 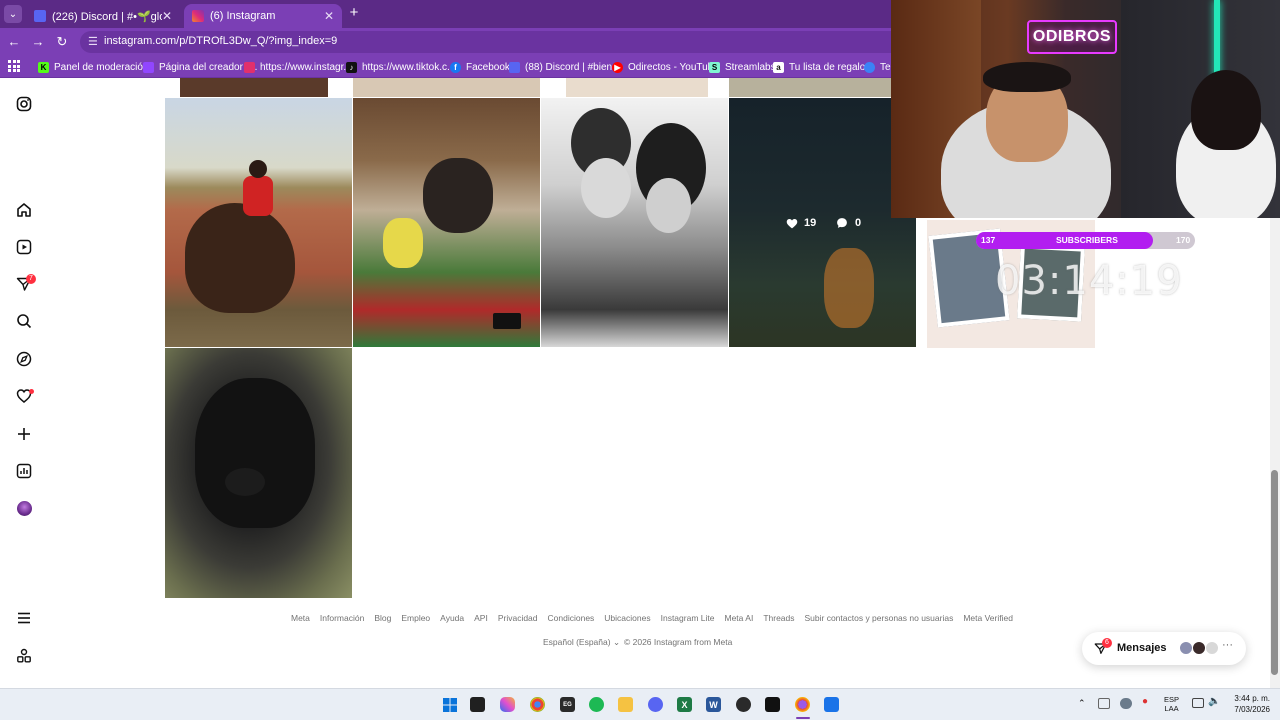 I want to click on footer-link: Condiciones, so click(x=571, y=619).